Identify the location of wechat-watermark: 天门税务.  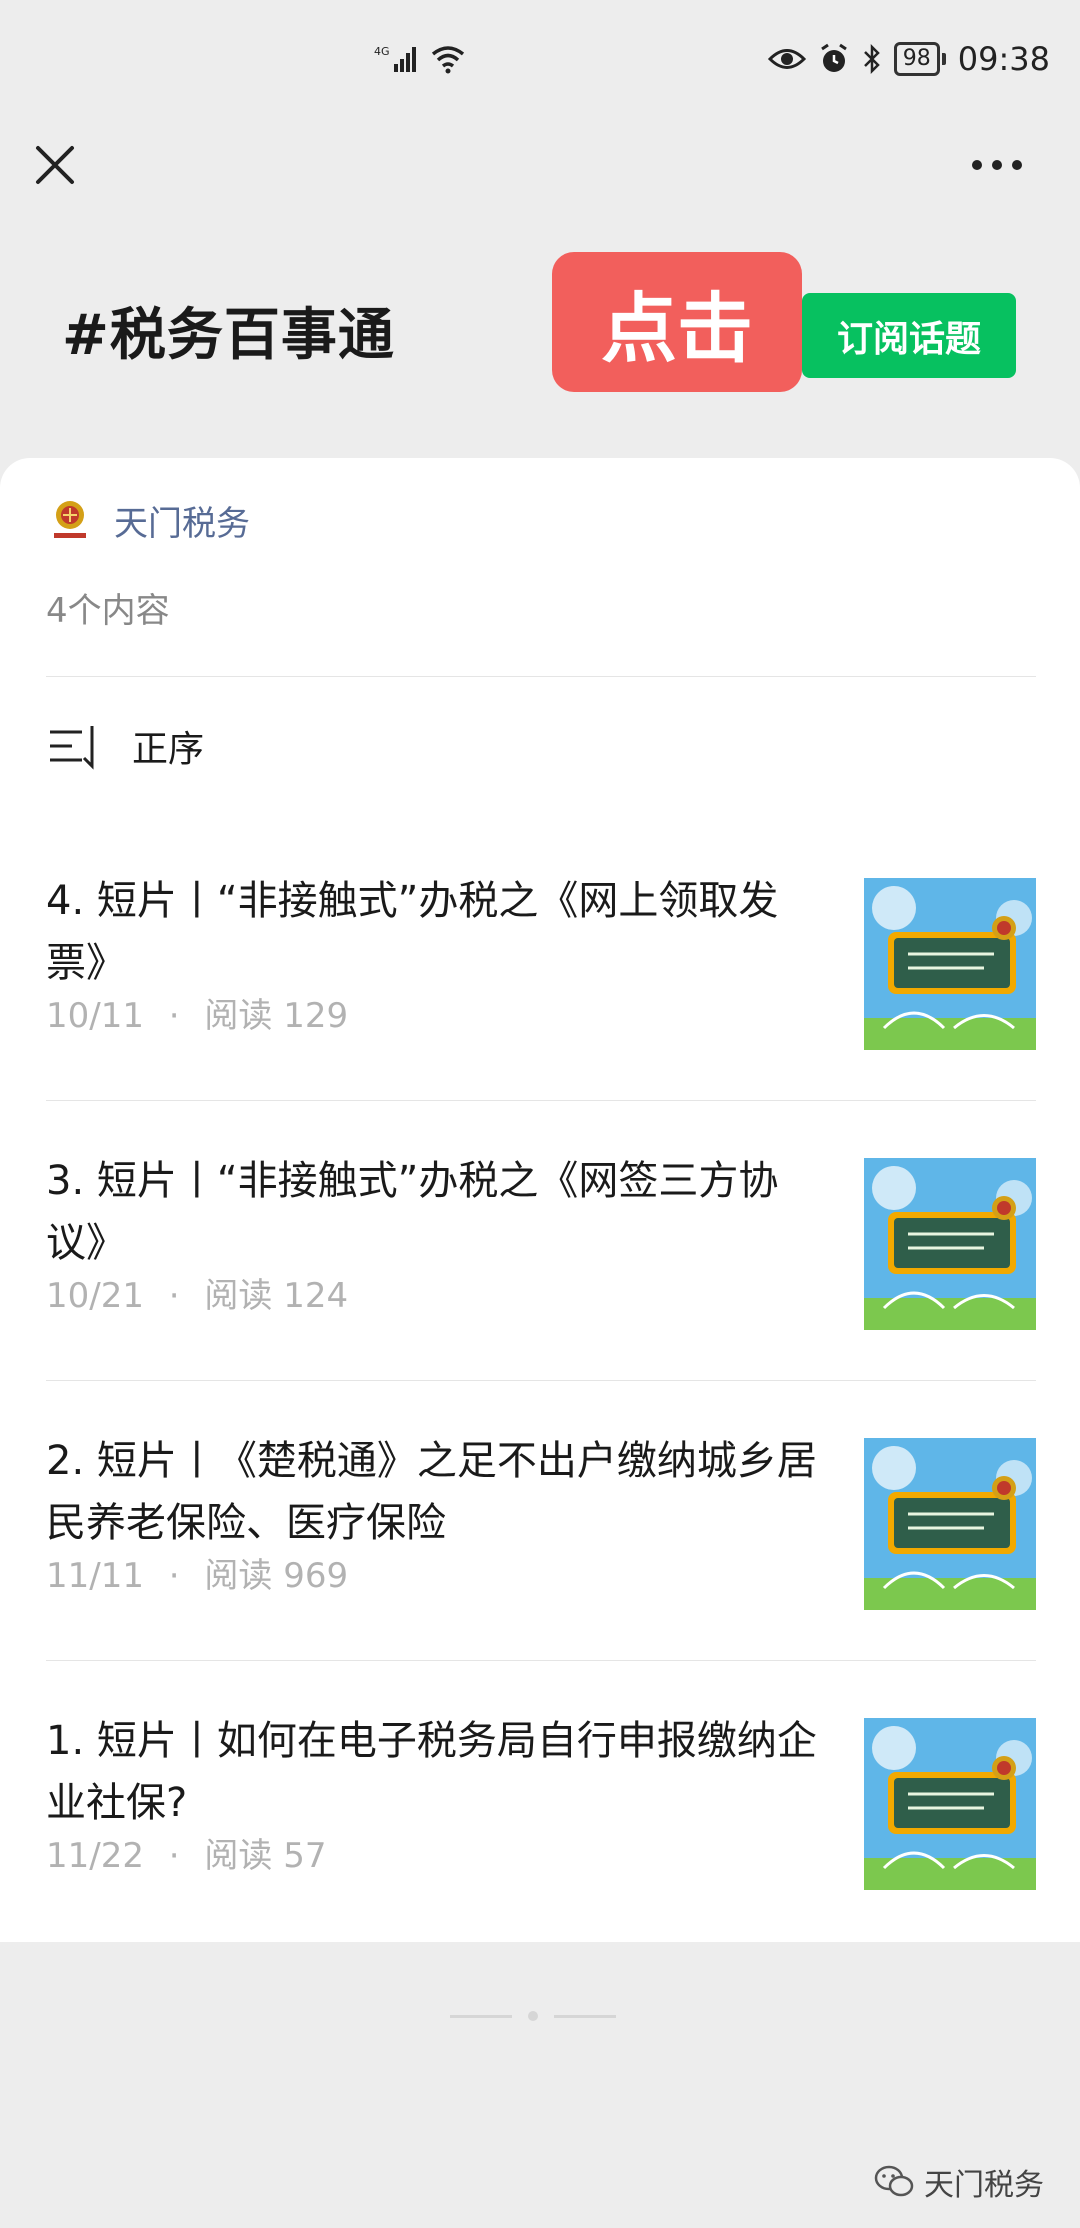
(959, 2182).